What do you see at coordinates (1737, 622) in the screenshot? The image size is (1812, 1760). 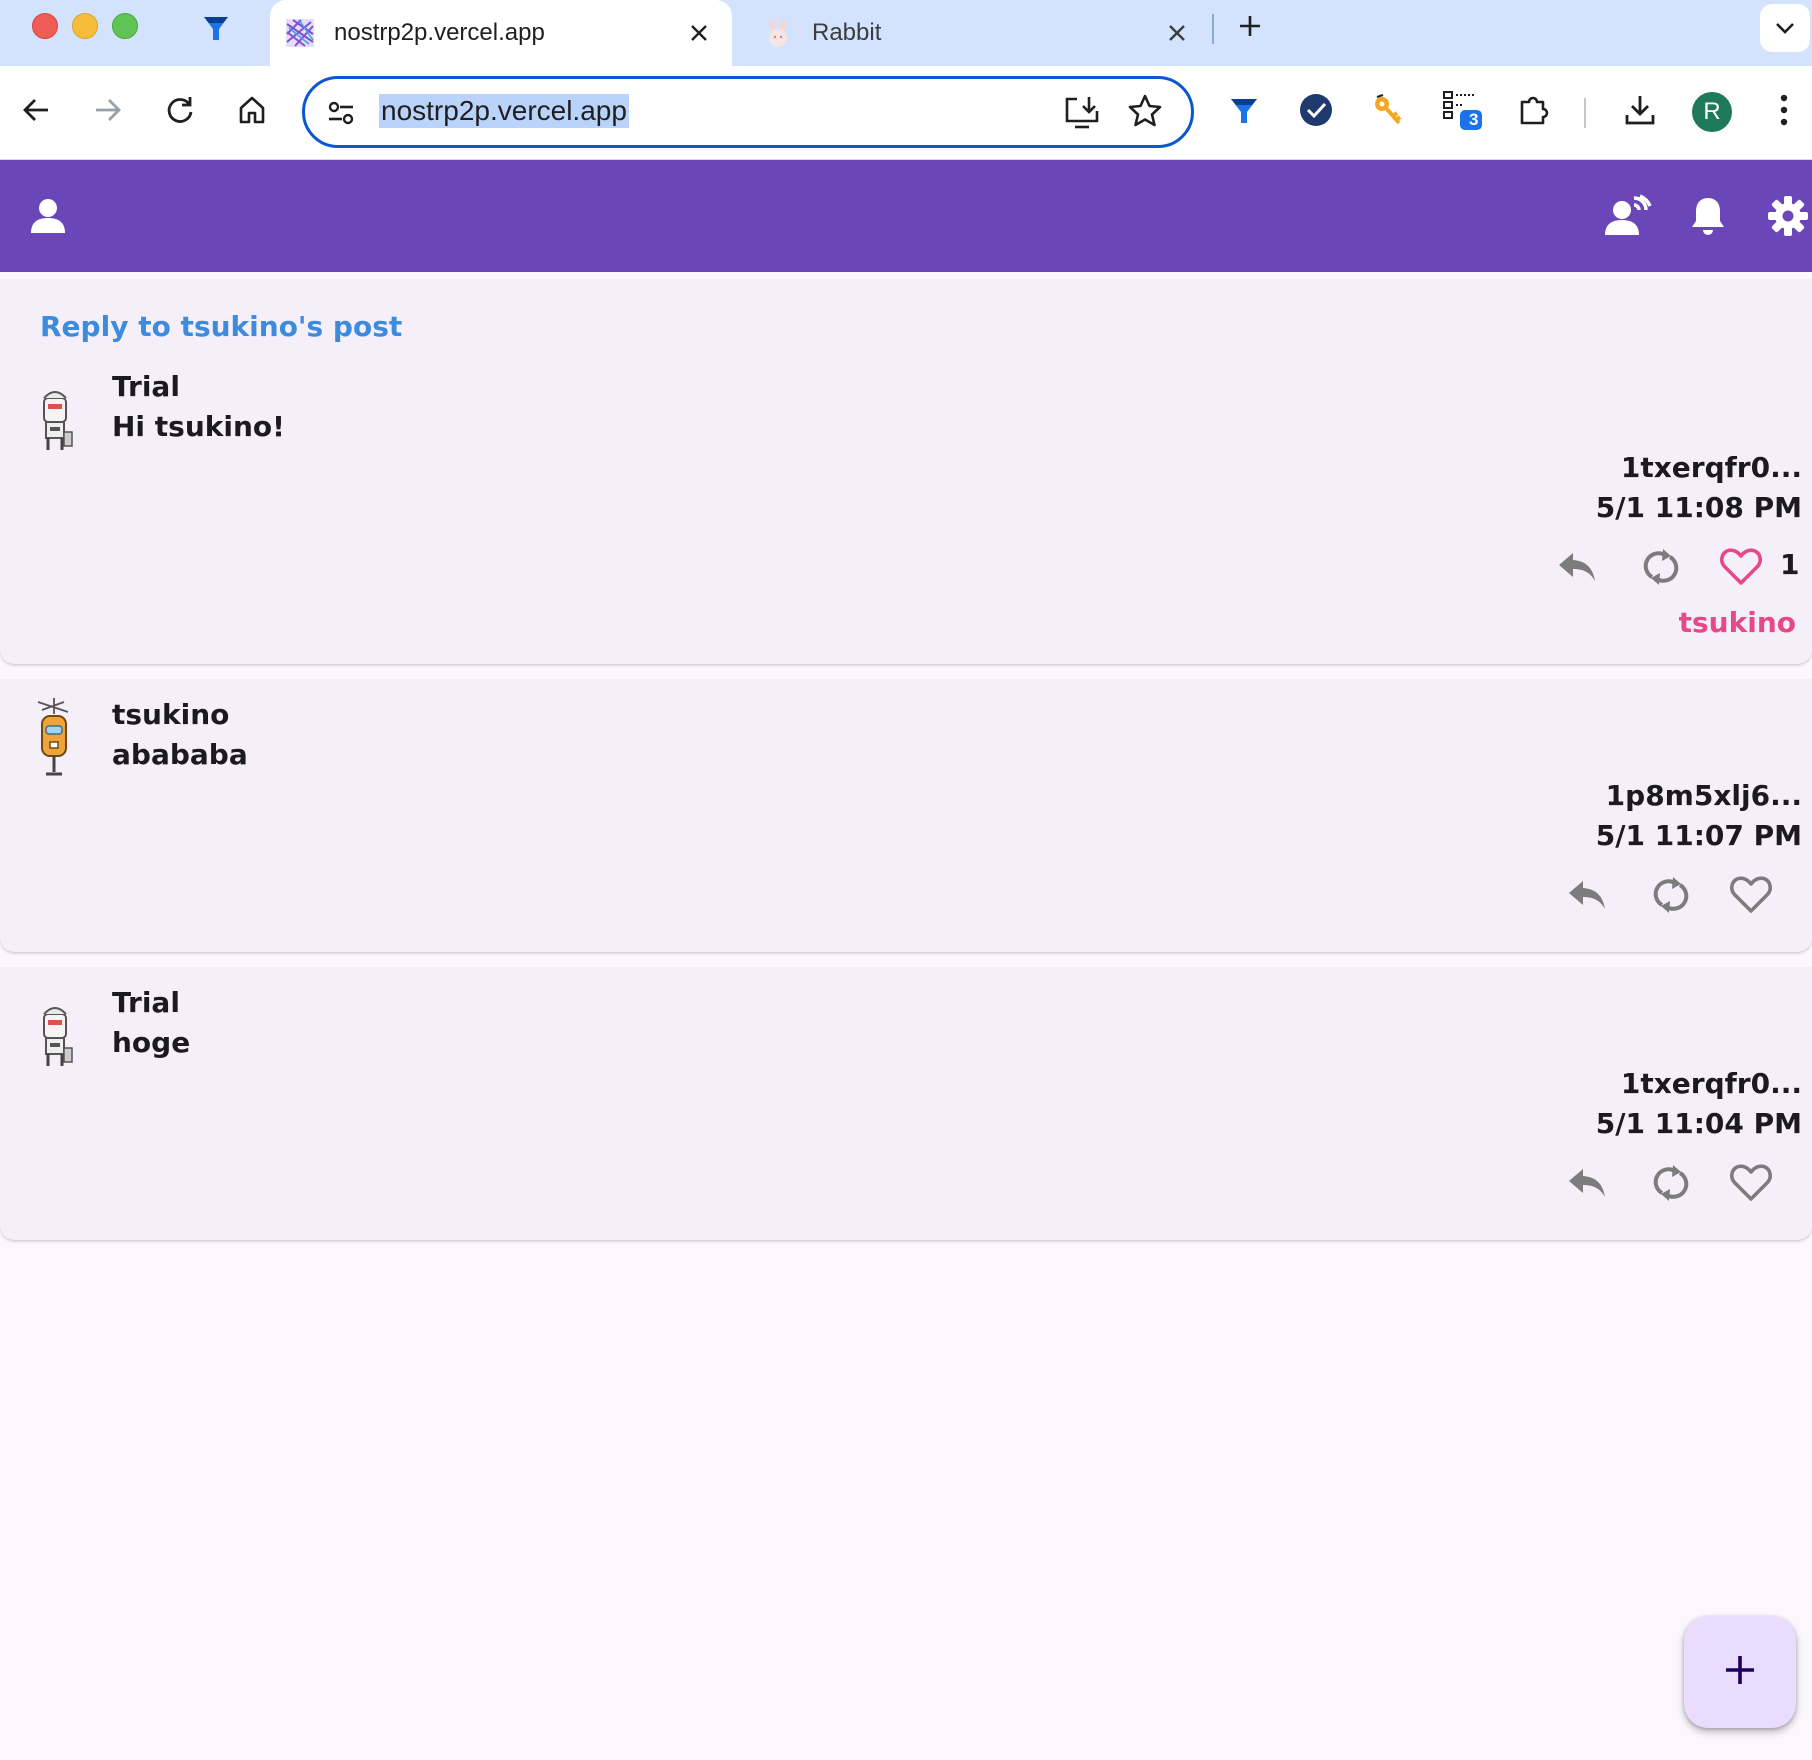 I see `liked-by-name: tsukino` at bounding box center [1737, 622].